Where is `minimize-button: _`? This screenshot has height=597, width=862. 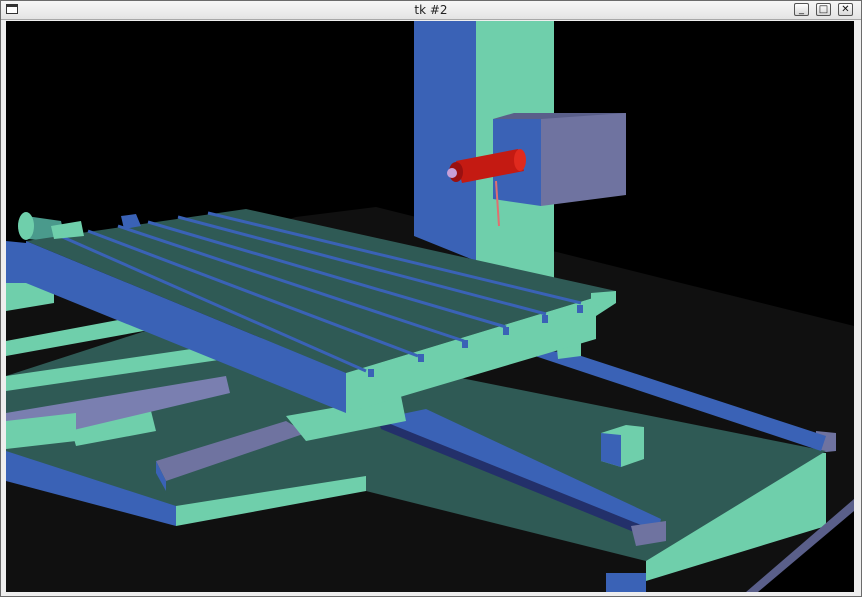
minimize-button: _ is located at coordinates (801, 9).